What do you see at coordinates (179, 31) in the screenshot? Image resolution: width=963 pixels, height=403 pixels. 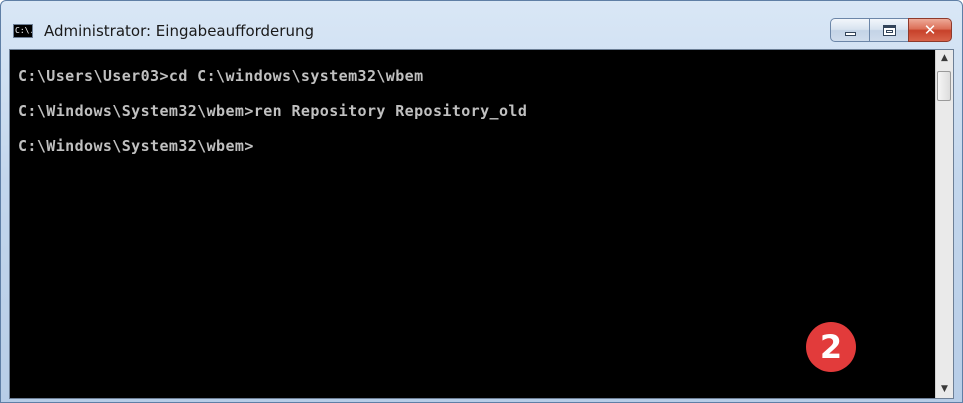 I see `window-title: Administrator: Eingabeaufforderung` at bounding box center [179, 31].